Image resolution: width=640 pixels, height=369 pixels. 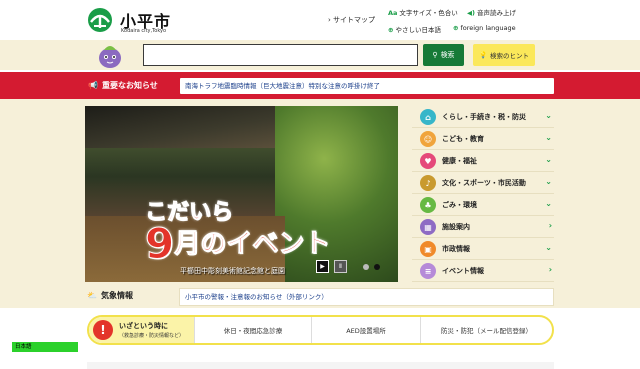 What do you see at coordinates (110, 56) in the screenshot?
I see `mascot-icon` at bounding box center [110, 56].